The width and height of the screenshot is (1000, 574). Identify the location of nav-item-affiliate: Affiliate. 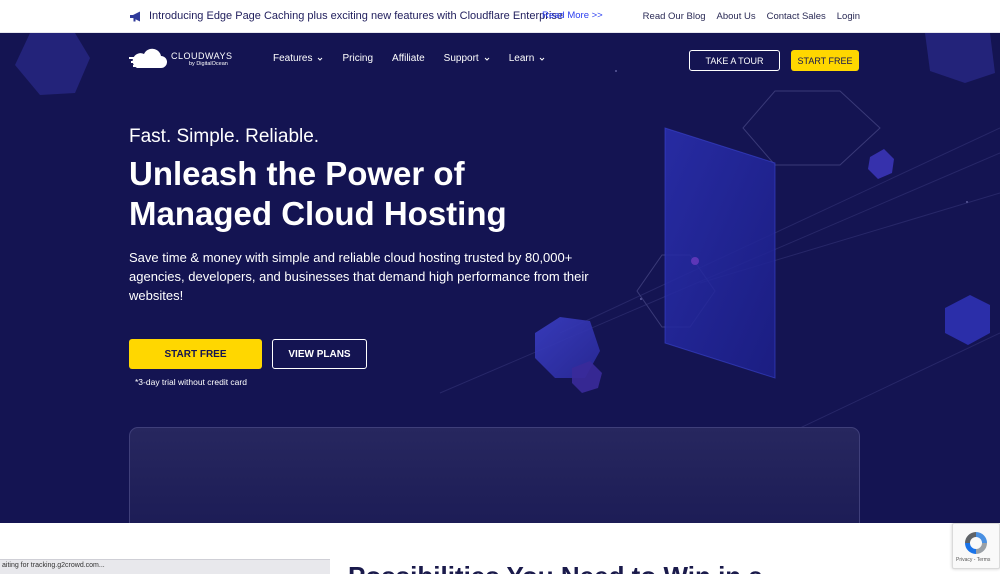
(408, 58).